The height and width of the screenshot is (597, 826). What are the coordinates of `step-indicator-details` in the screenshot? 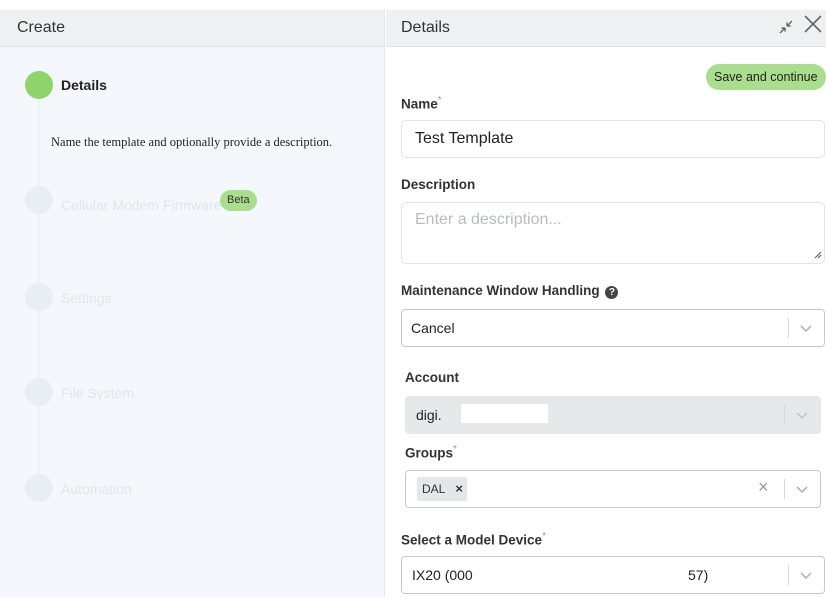 It's located at (39, 85).